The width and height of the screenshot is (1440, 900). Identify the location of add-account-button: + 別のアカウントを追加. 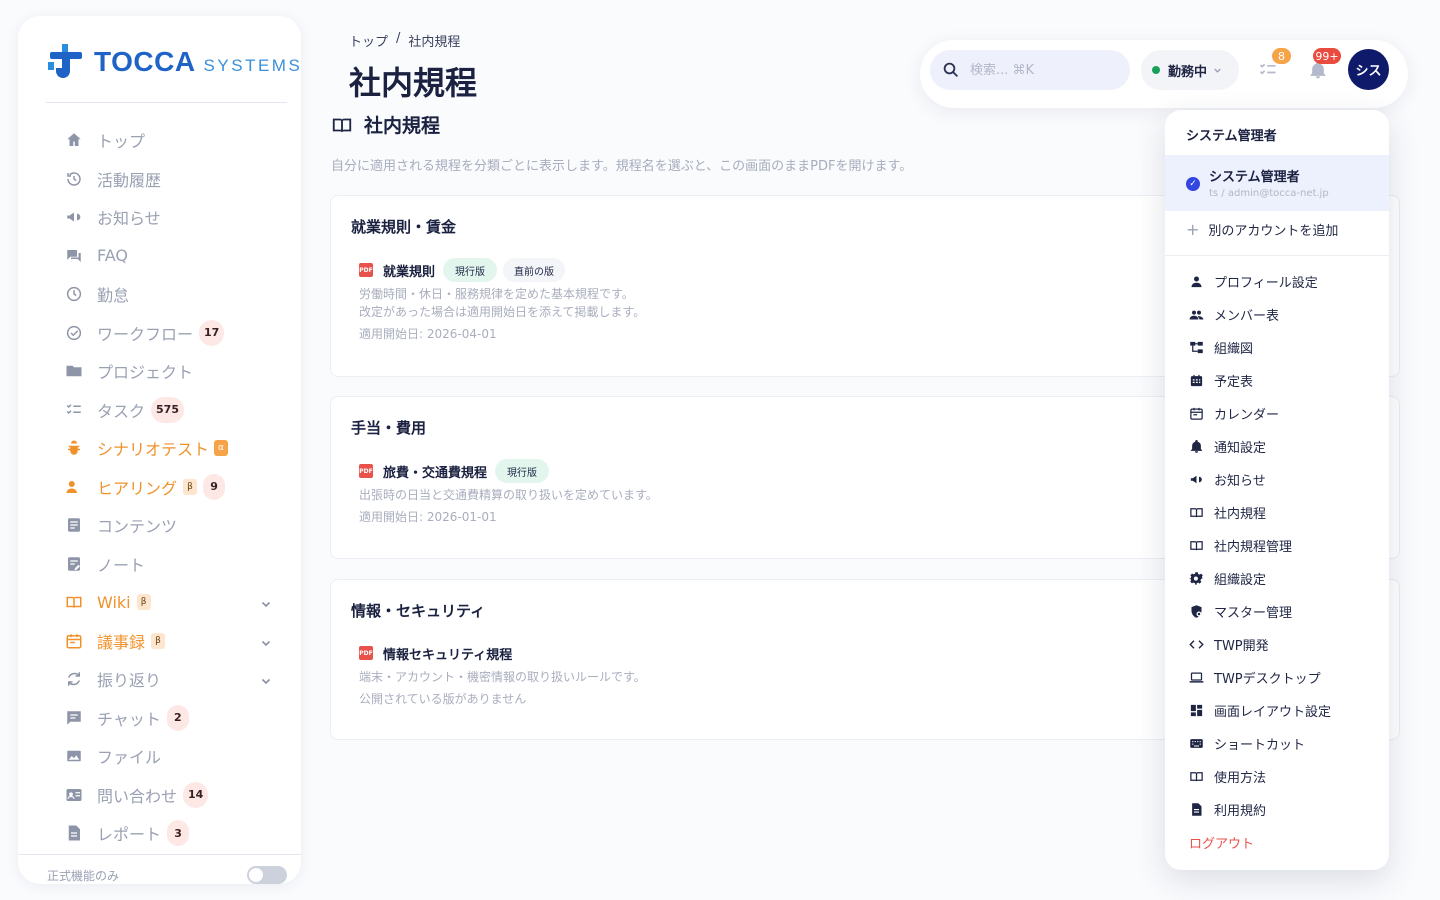
(1262, 229).